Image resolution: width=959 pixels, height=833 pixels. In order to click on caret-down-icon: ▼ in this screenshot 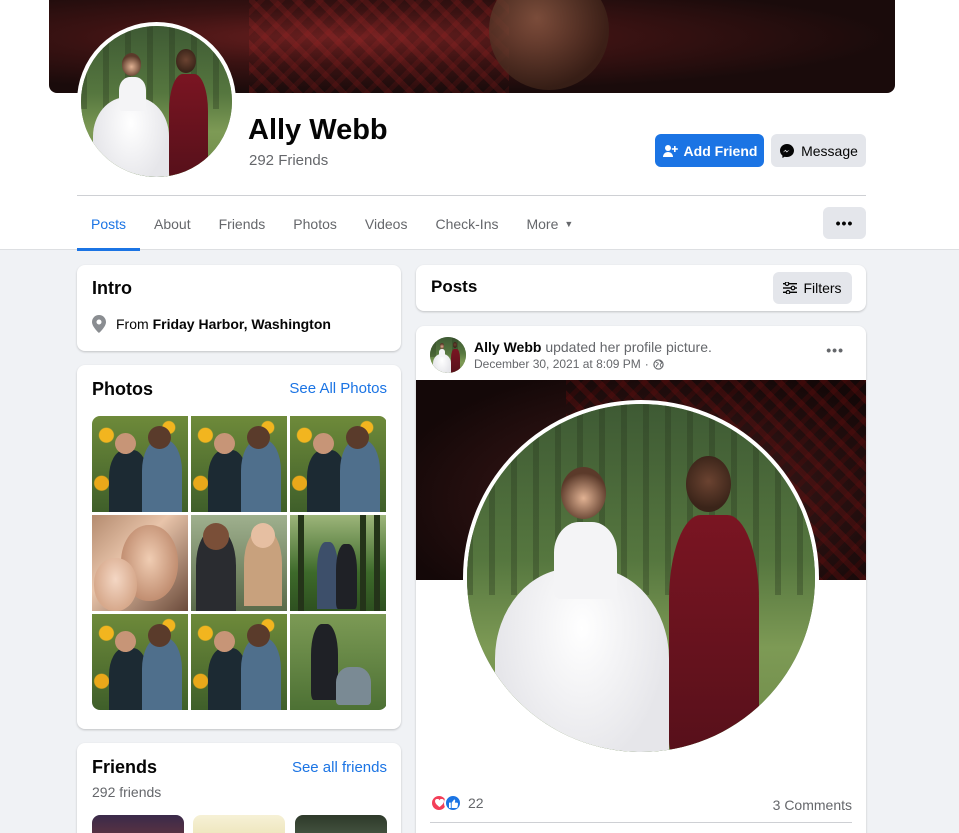, I will do `click(569, 224)`.